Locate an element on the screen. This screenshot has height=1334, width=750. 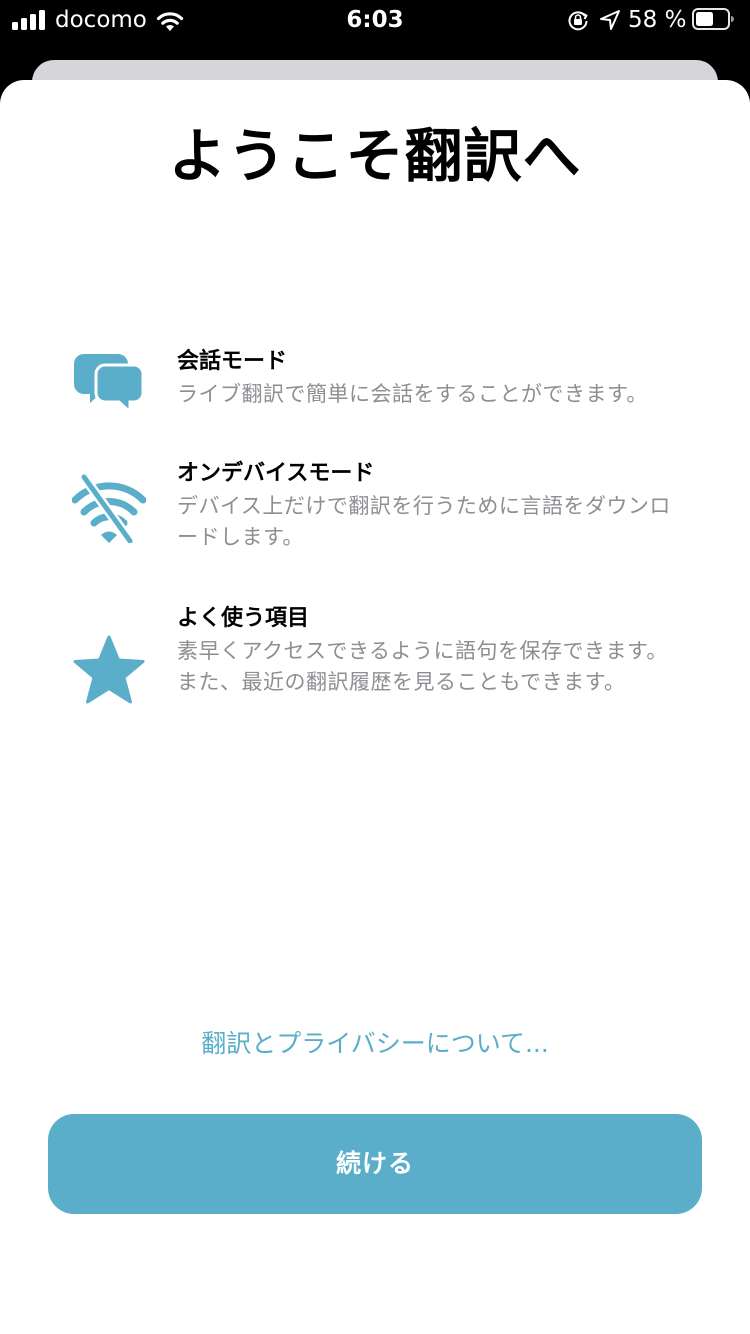
feature-title: オンデバイスモード is located at coordinates (276, 473).